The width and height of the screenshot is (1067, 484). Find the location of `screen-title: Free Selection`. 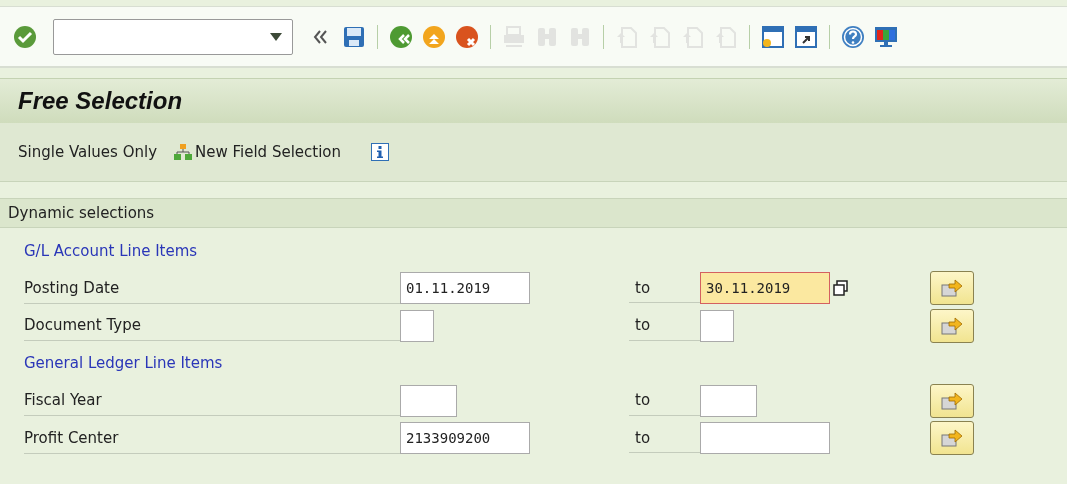

screen-title: Free Selection is located at coordinates (100, 101).